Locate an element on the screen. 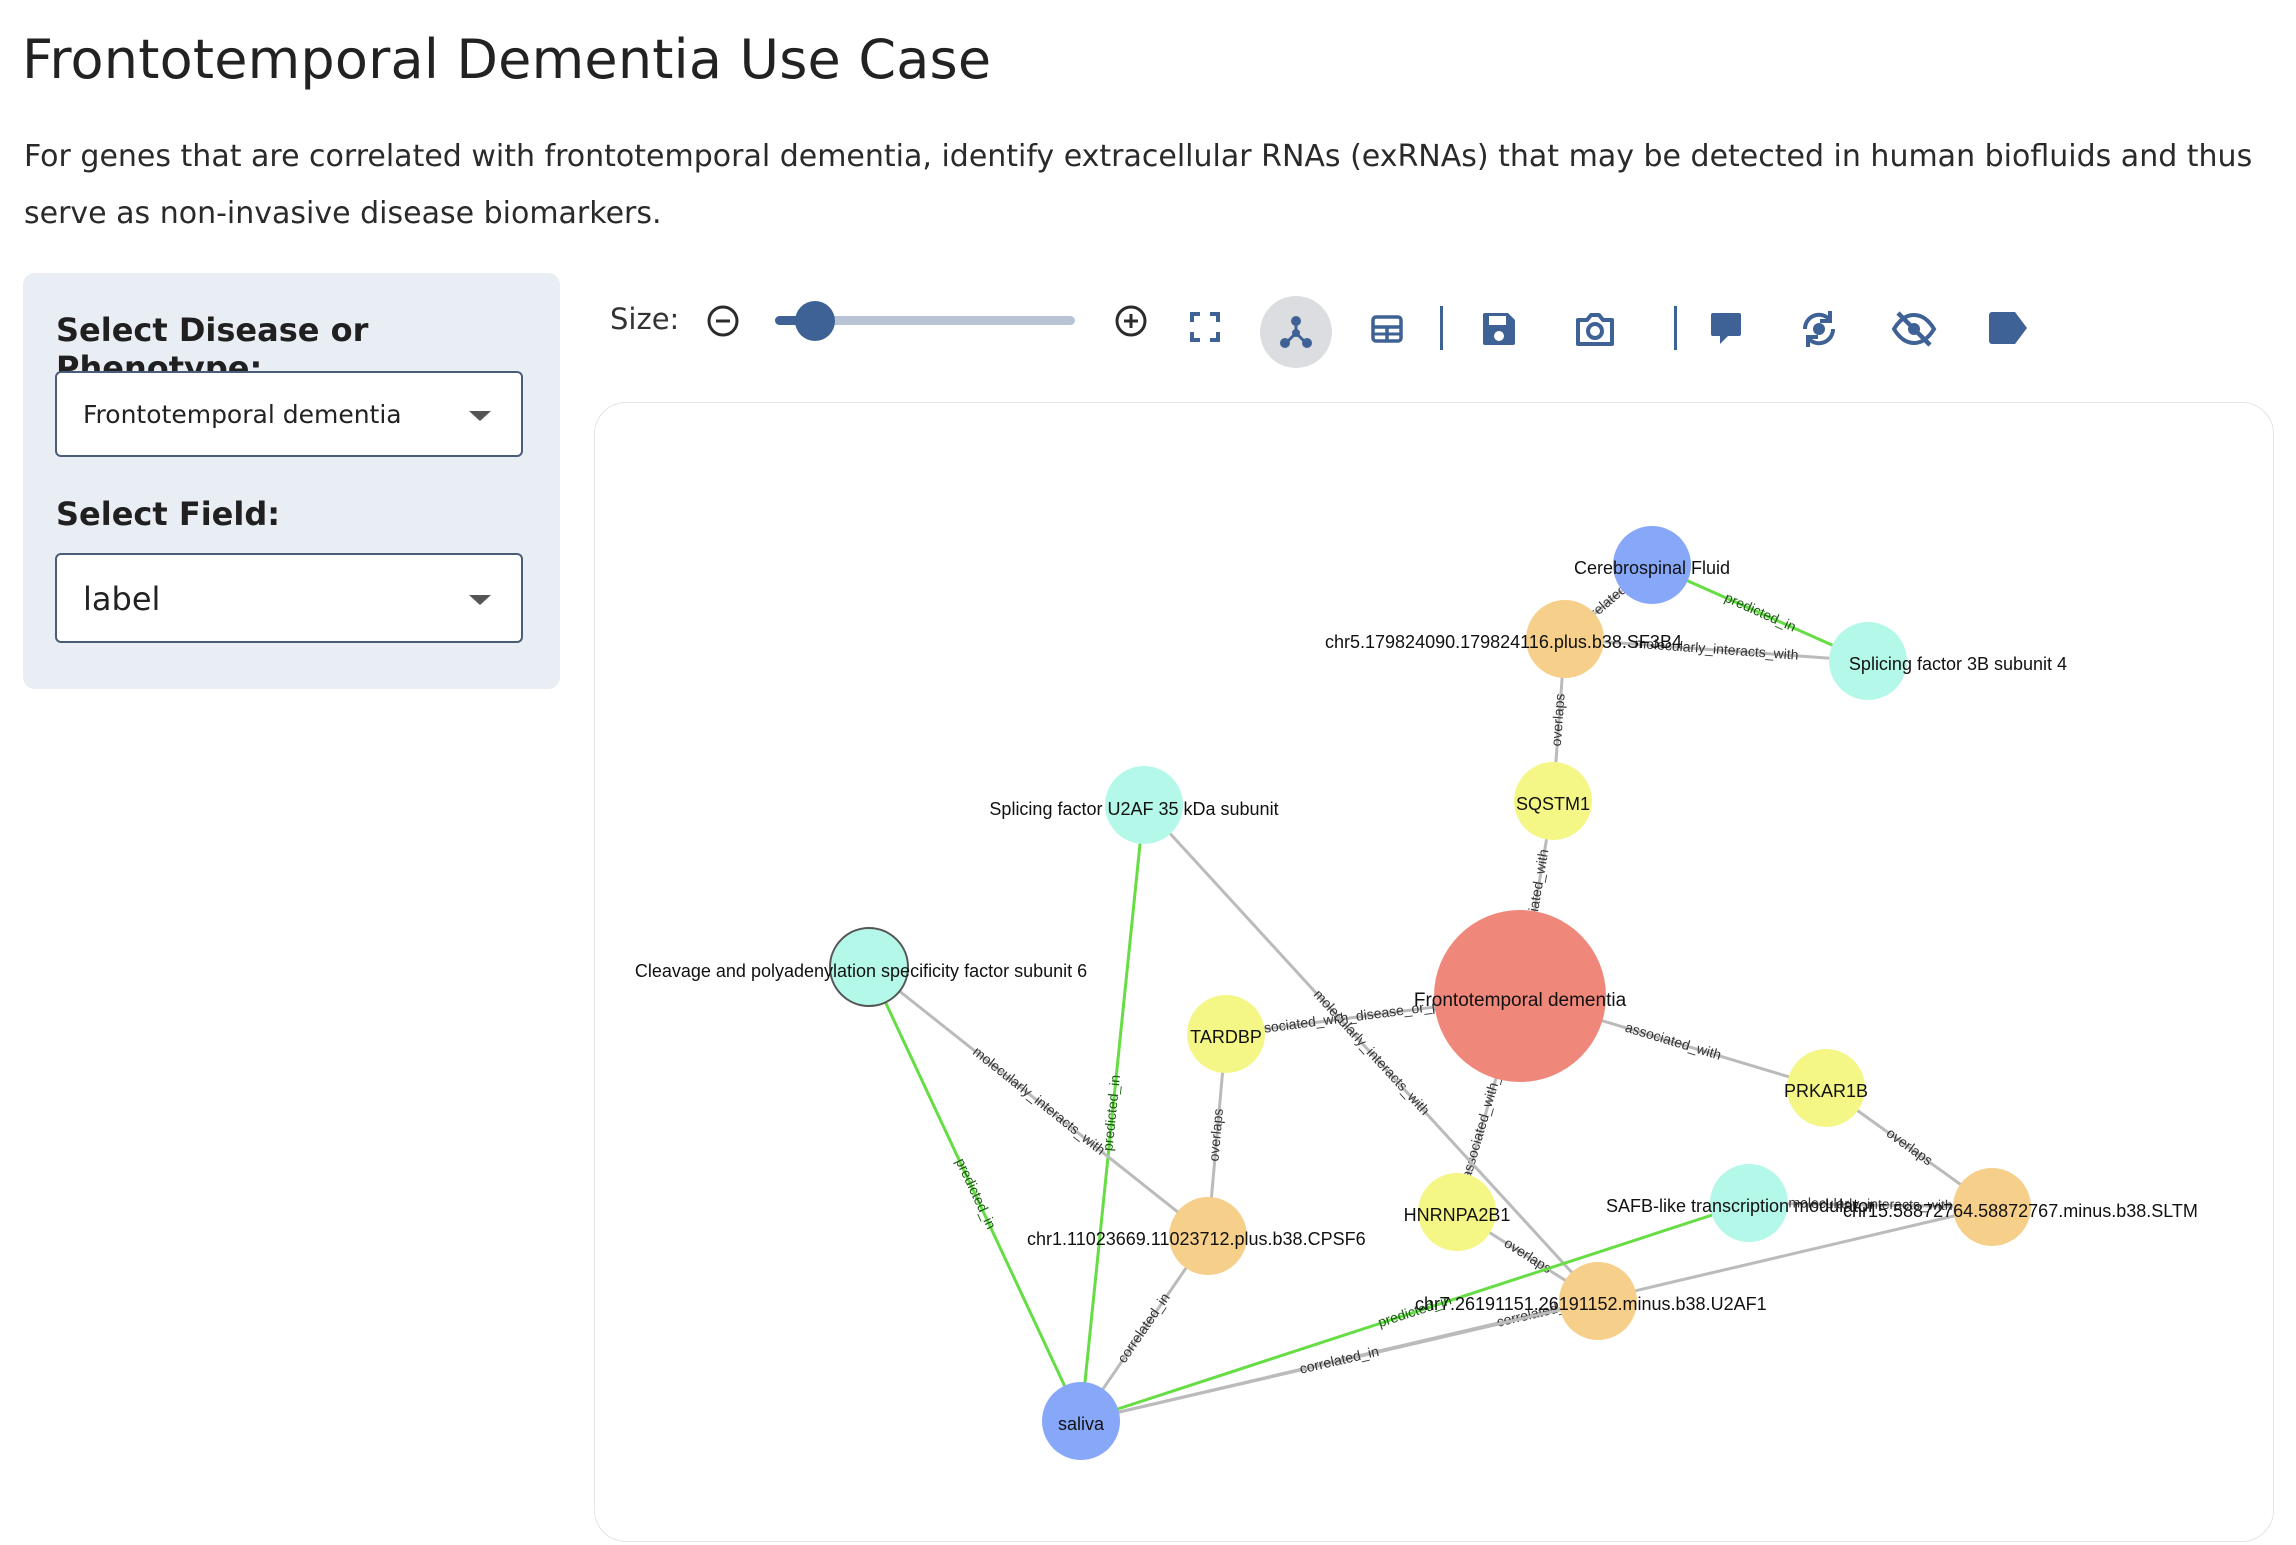  node-label: Splicing factor 3B subunit 4 is located at coordinates (1958, 664).